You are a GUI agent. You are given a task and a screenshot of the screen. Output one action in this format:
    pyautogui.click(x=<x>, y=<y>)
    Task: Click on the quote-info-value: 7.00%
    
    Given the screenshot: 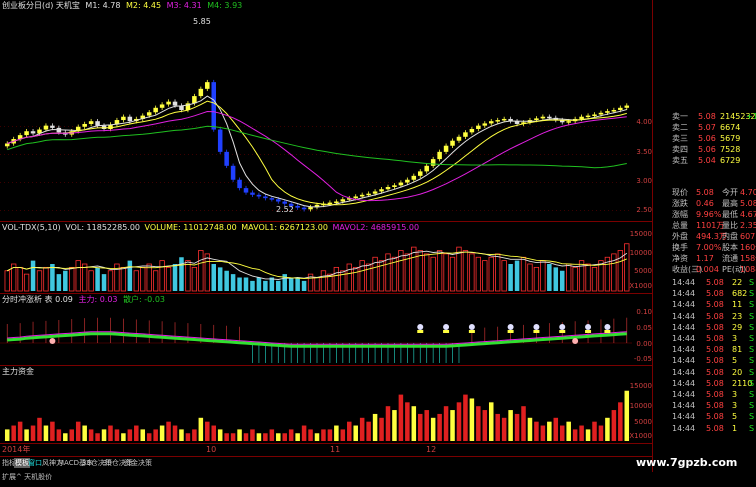 What is the action you would take?
    pyautogui.click(x=709, y=247)
    